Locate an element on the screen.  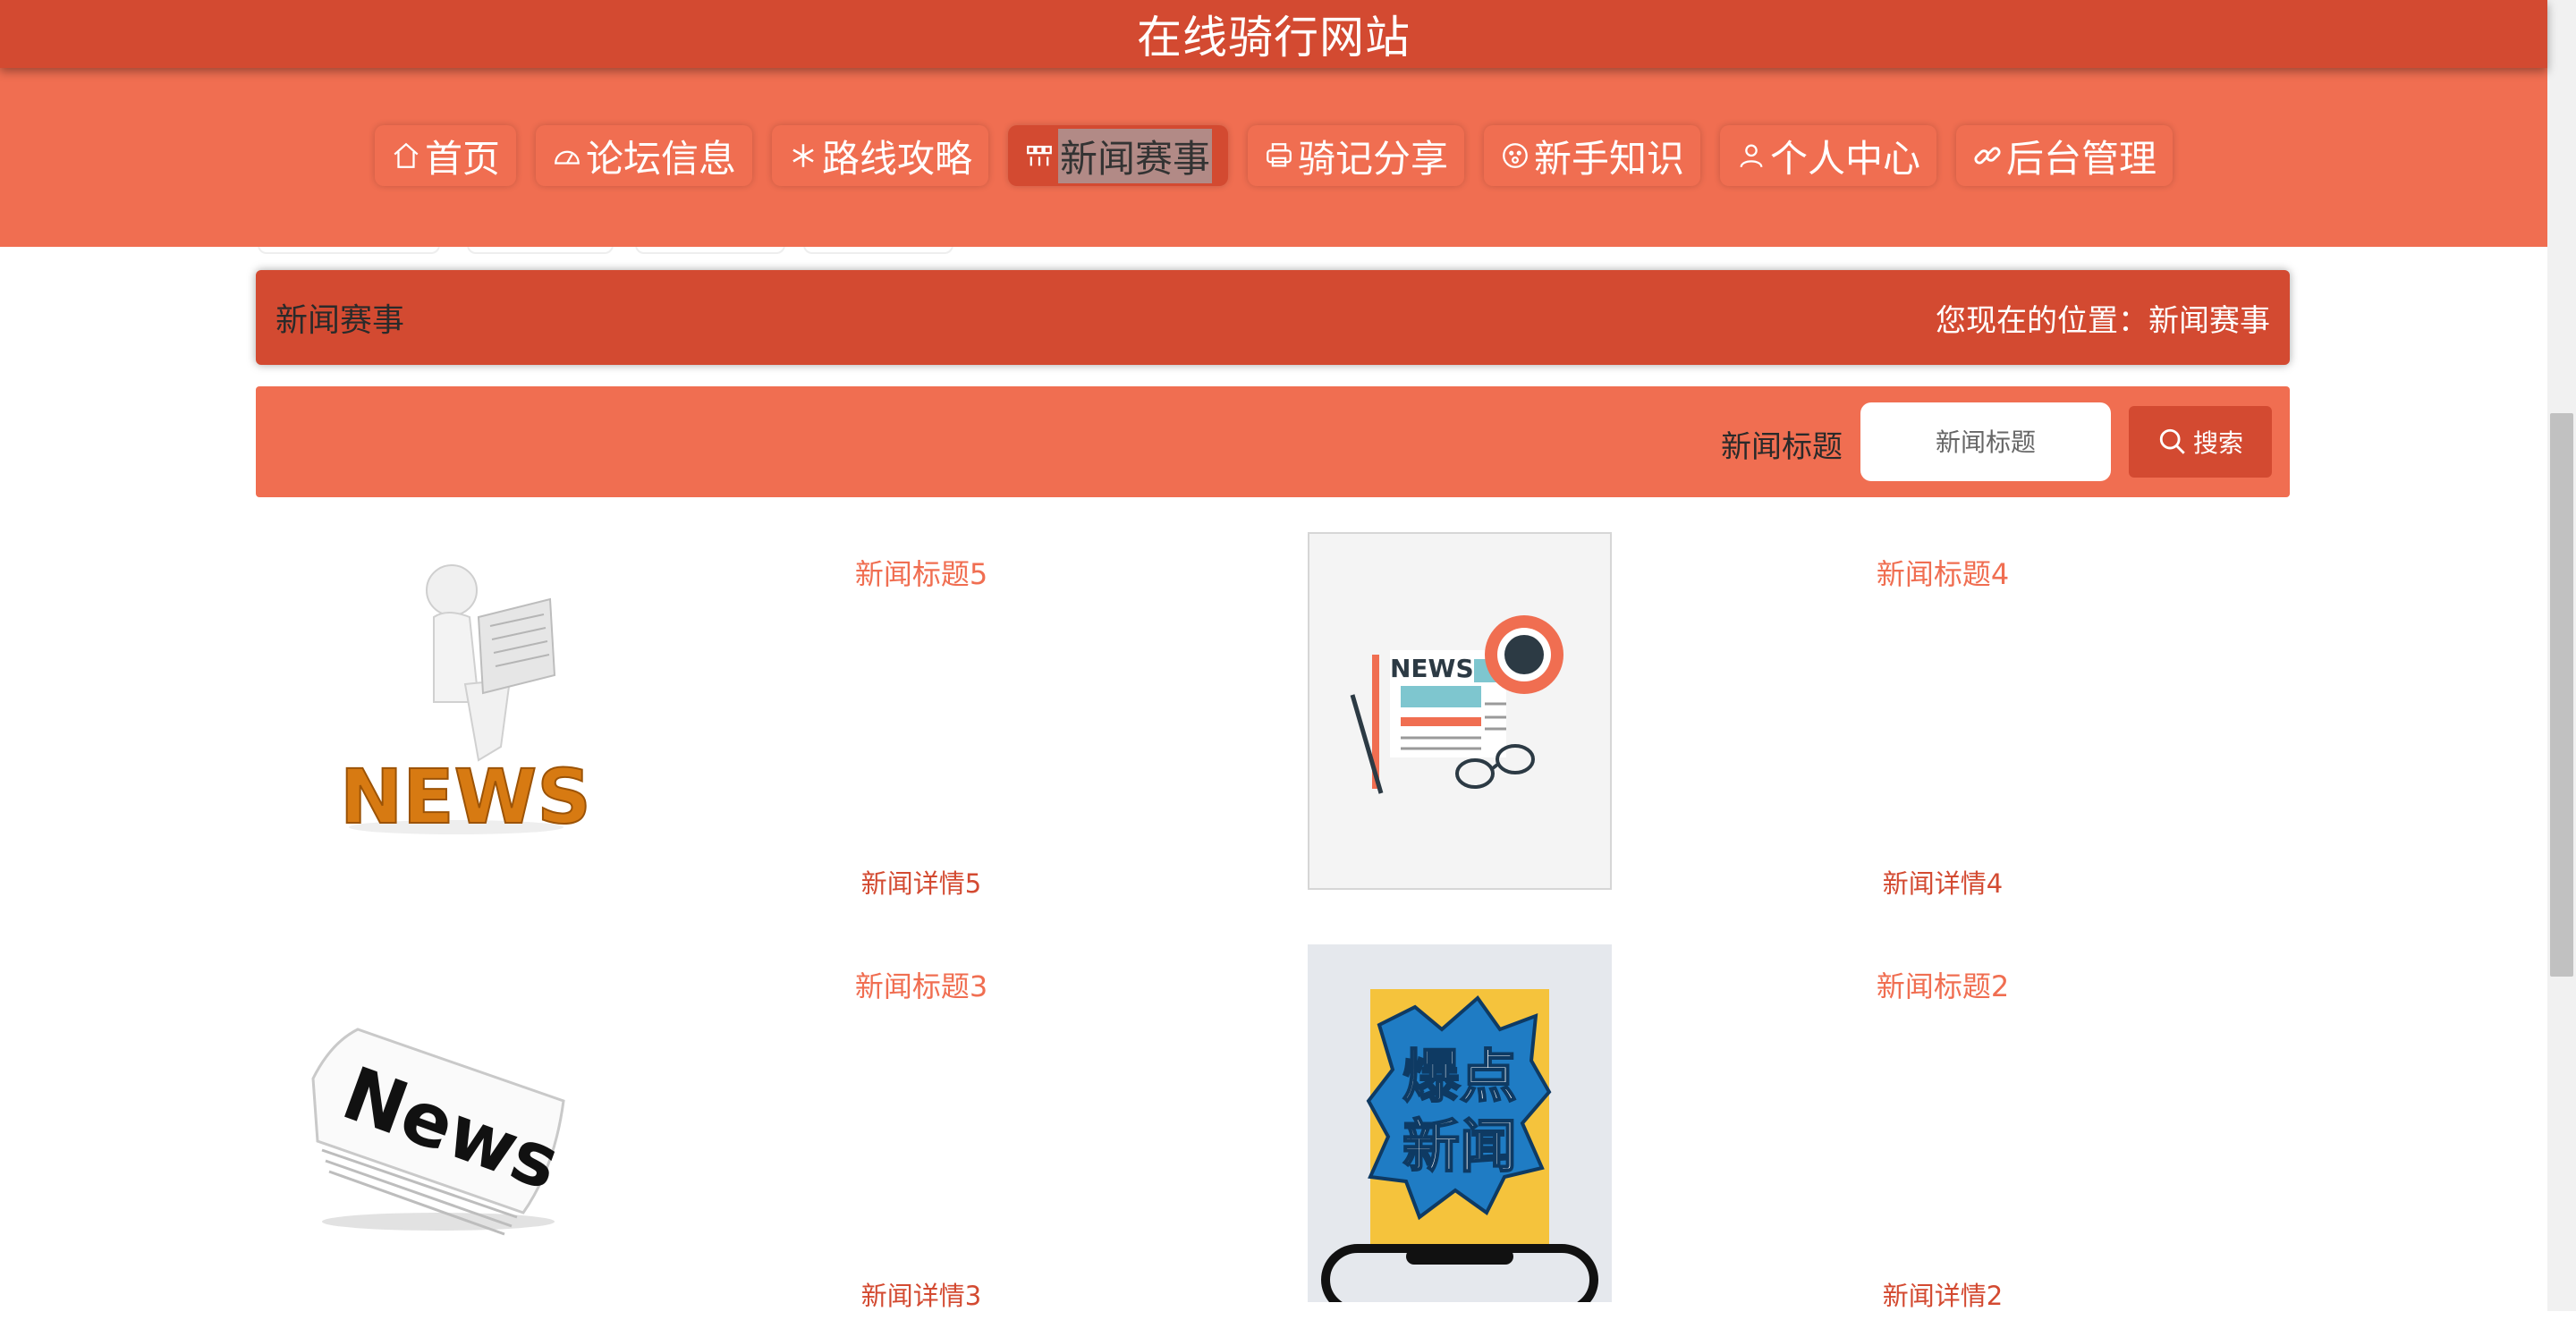
site-title: 在线骑行网站 is located at coordinates (1274, 37).